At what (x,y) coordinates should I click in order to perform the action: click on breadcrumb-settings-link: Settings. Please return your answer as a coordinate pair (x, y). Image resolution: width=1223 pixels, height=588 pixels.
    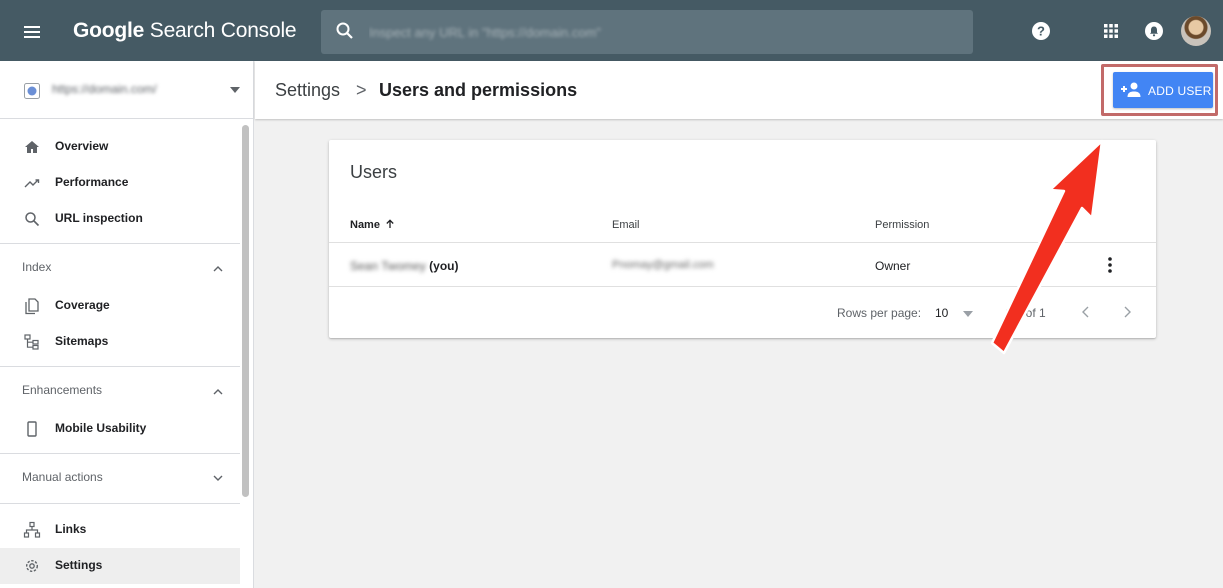
    Looking at the image, I should click on (307, 90).